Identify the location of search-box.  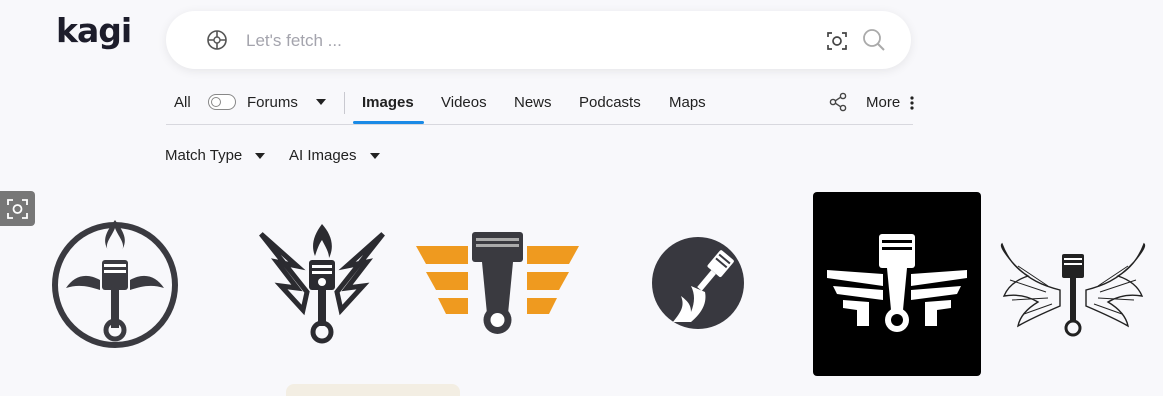
(538, 40).